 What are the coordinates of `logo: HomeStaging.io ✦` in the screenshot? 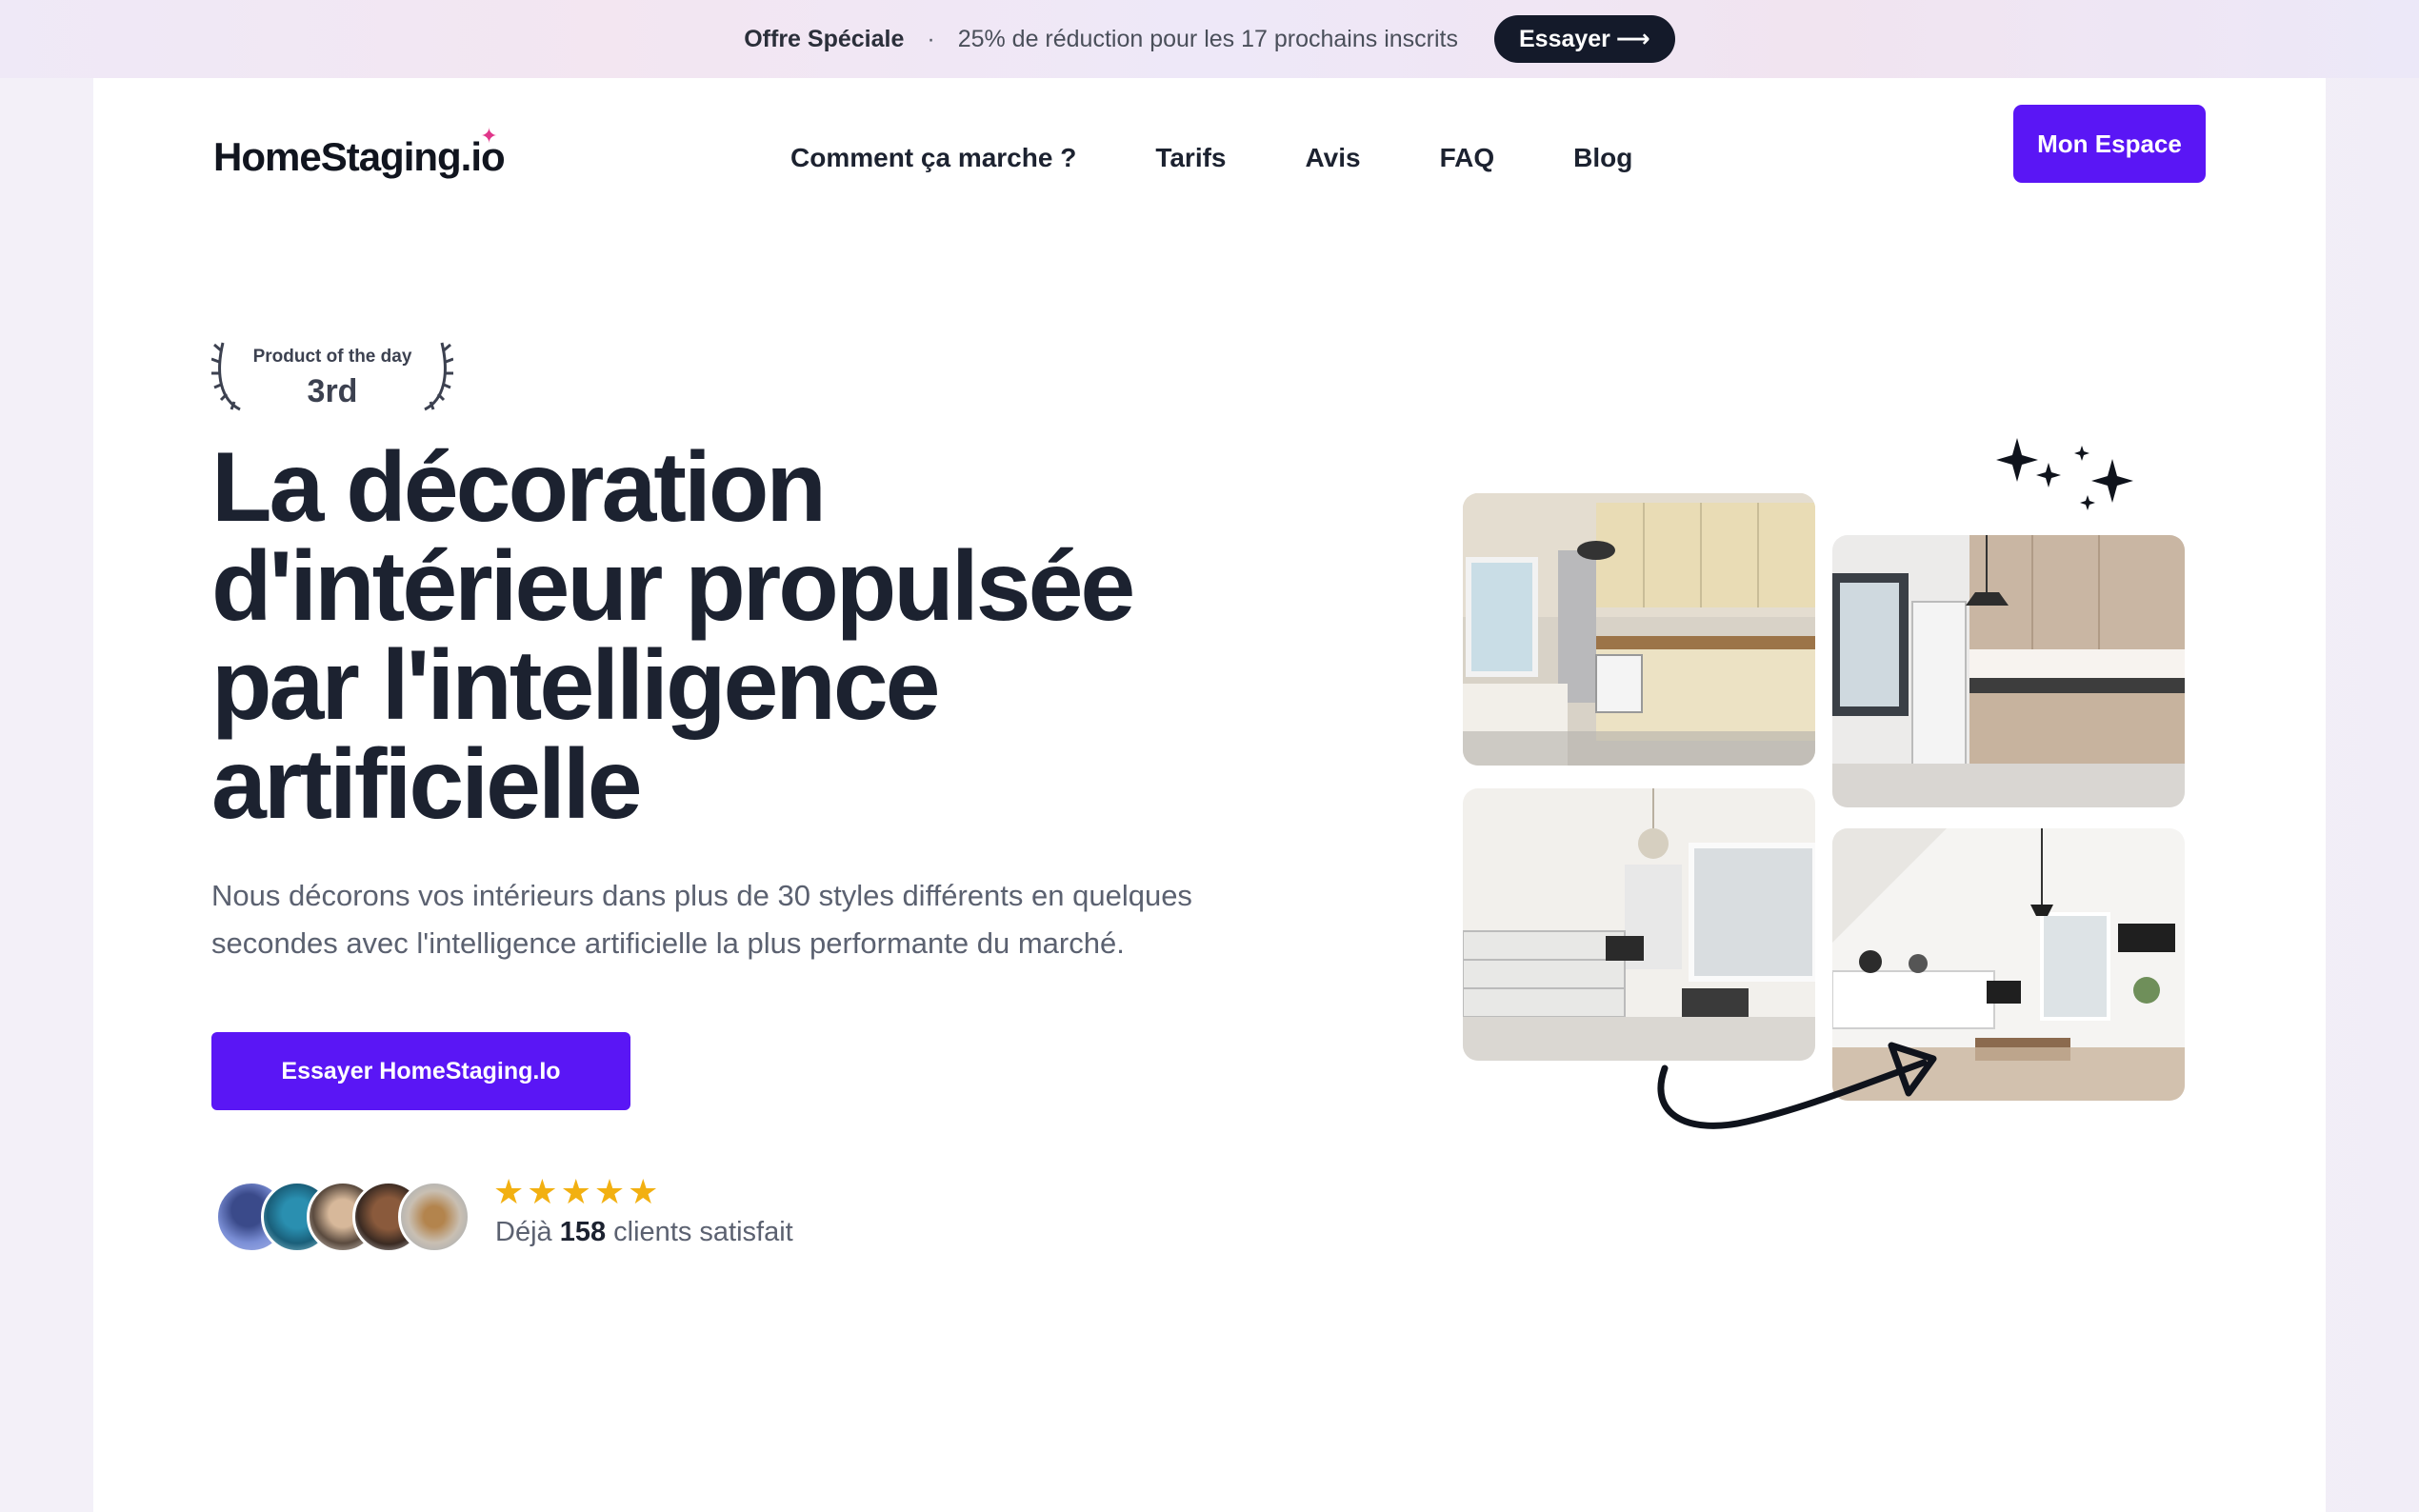 It's located at (359, 157).